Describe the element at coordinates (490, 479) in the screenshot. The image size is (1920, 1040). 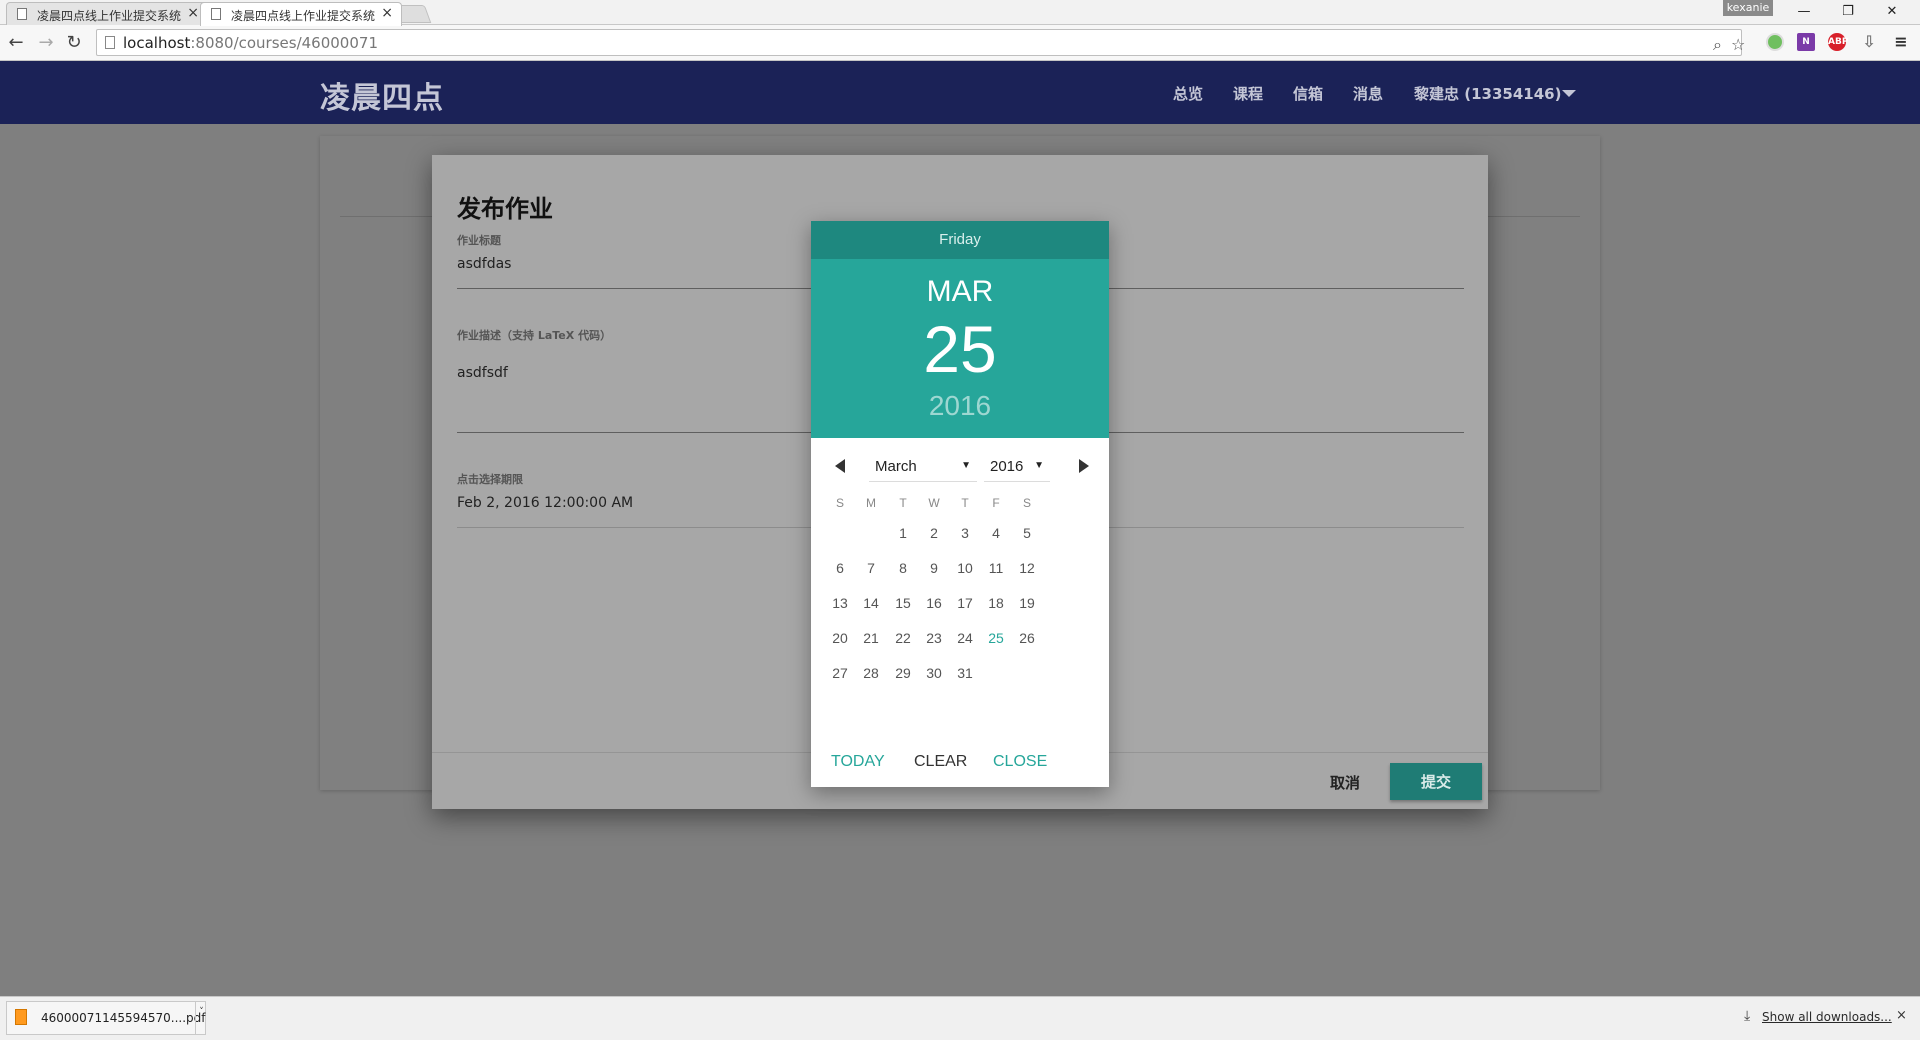
I see `deadline-field-label: 点击选择期限` at that location.